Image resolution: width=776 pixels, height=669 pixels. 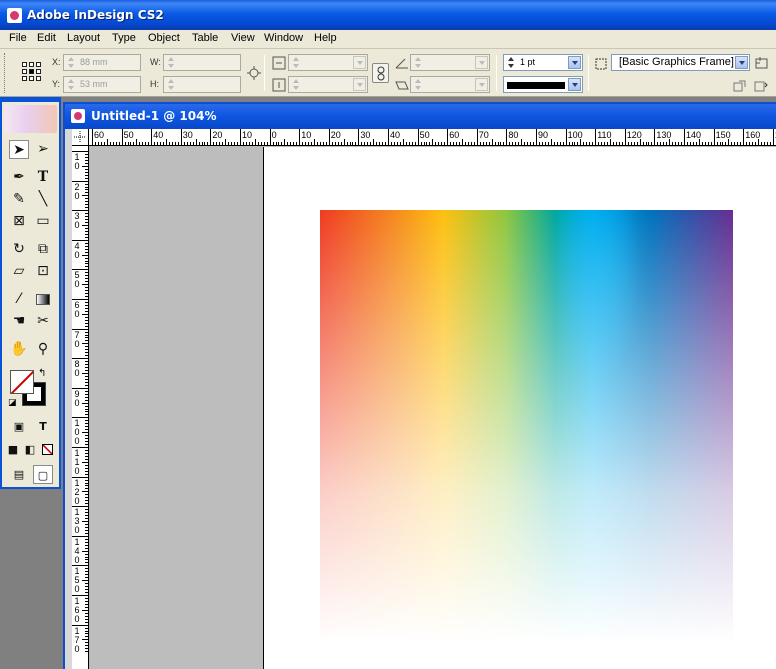 I want to click on menu-type: Type, so click(x=124, y=38).